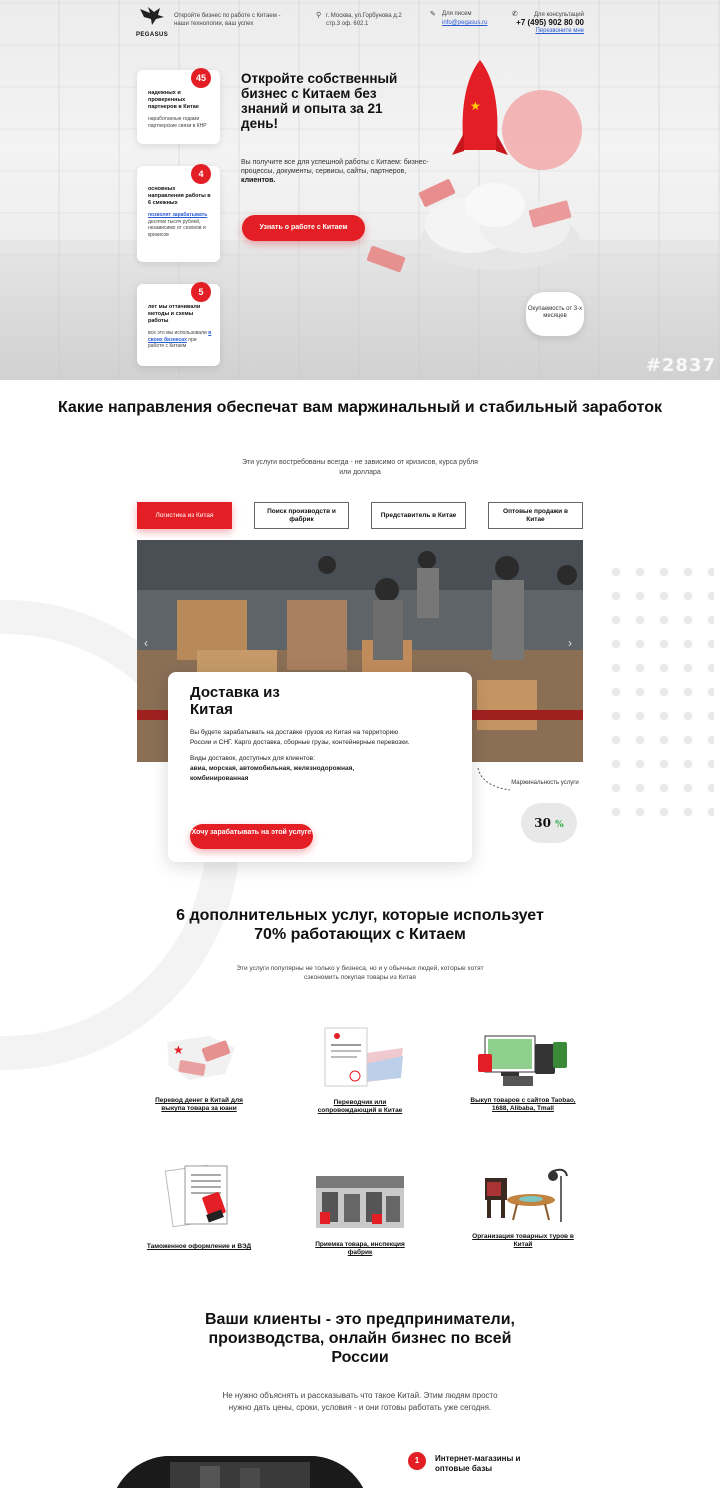 This screenshot has height=1488, width=720. I want to click on margin-value: 30 %, so click(549, 823).